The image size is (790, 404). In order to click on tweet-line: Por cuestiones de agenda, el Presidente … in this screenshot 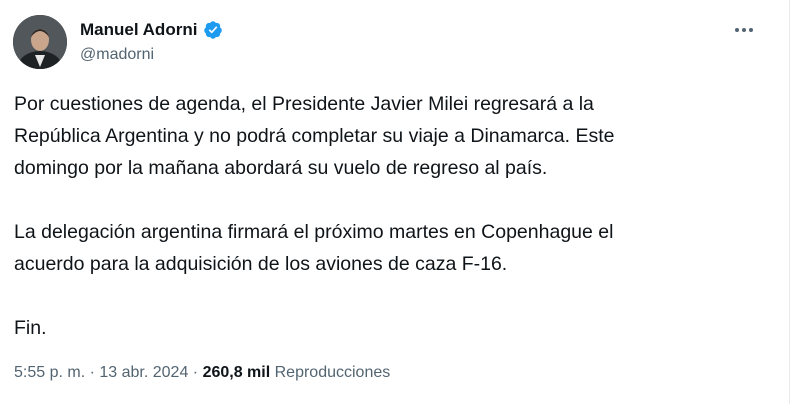, I will do `click(304, 104)`.